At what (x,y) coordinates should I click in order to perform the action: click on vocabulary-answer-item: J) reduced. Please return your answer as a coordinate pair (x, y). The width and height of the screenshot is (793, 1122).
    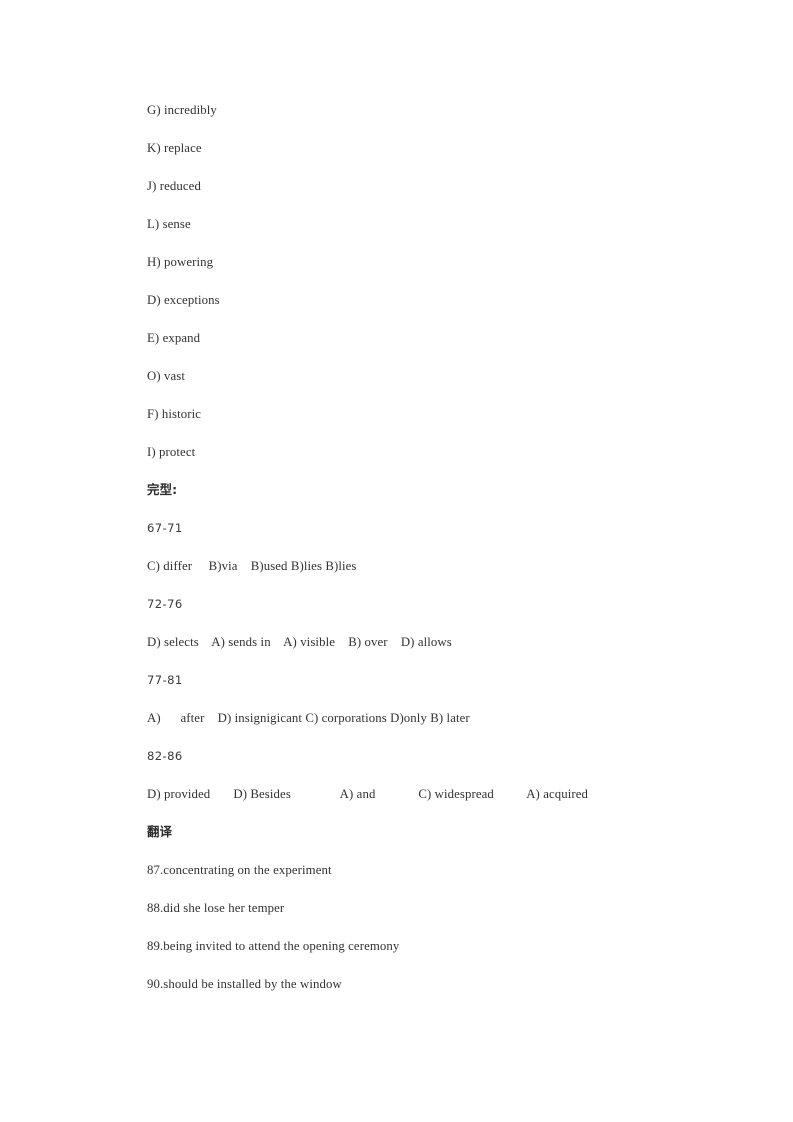
    Looking at the image, I should click on (174, 186).